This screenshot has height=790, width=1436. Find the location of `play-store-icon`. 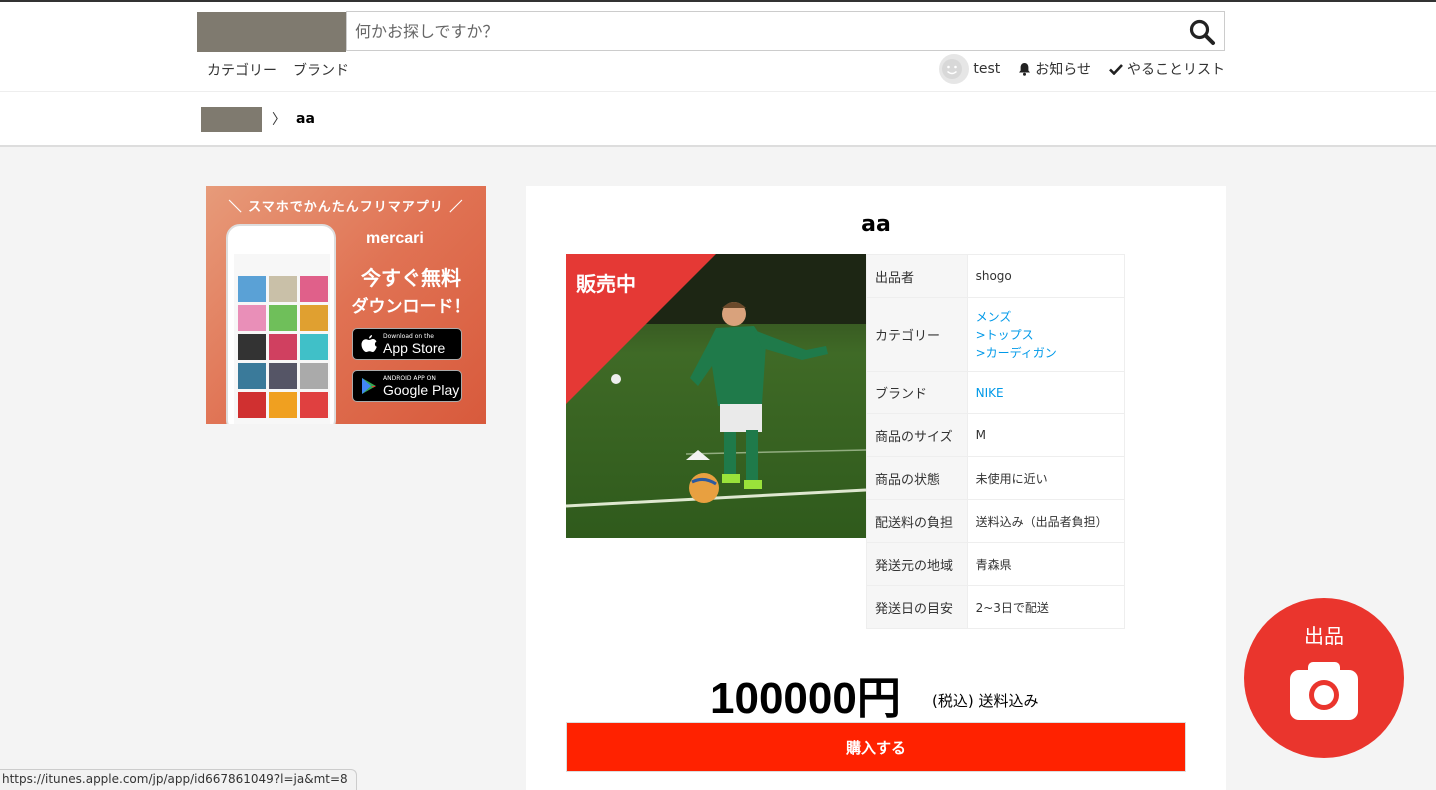

play-store-icon is located at coordinates (369, 386).